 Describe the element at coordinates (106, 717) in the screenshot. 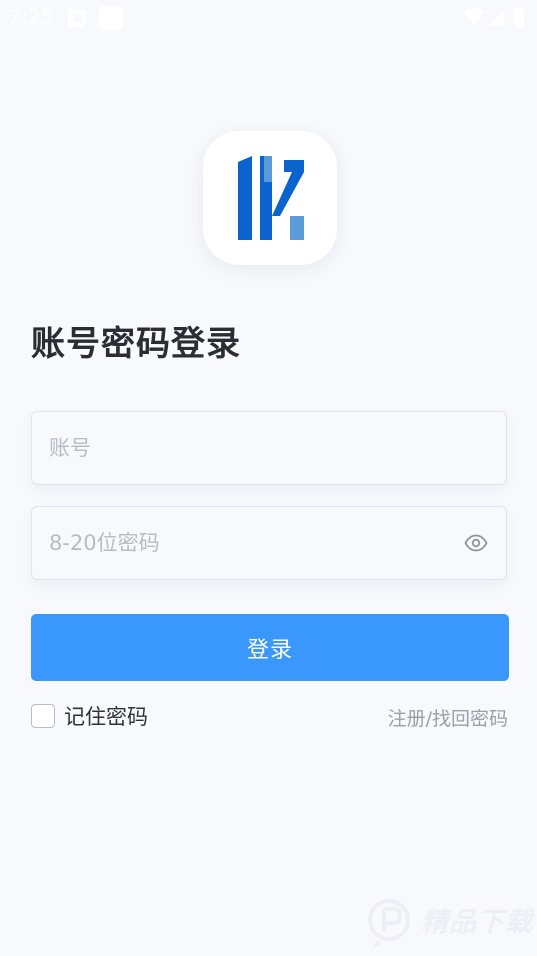

I see `remember-password-label: 记住密码` at that location.